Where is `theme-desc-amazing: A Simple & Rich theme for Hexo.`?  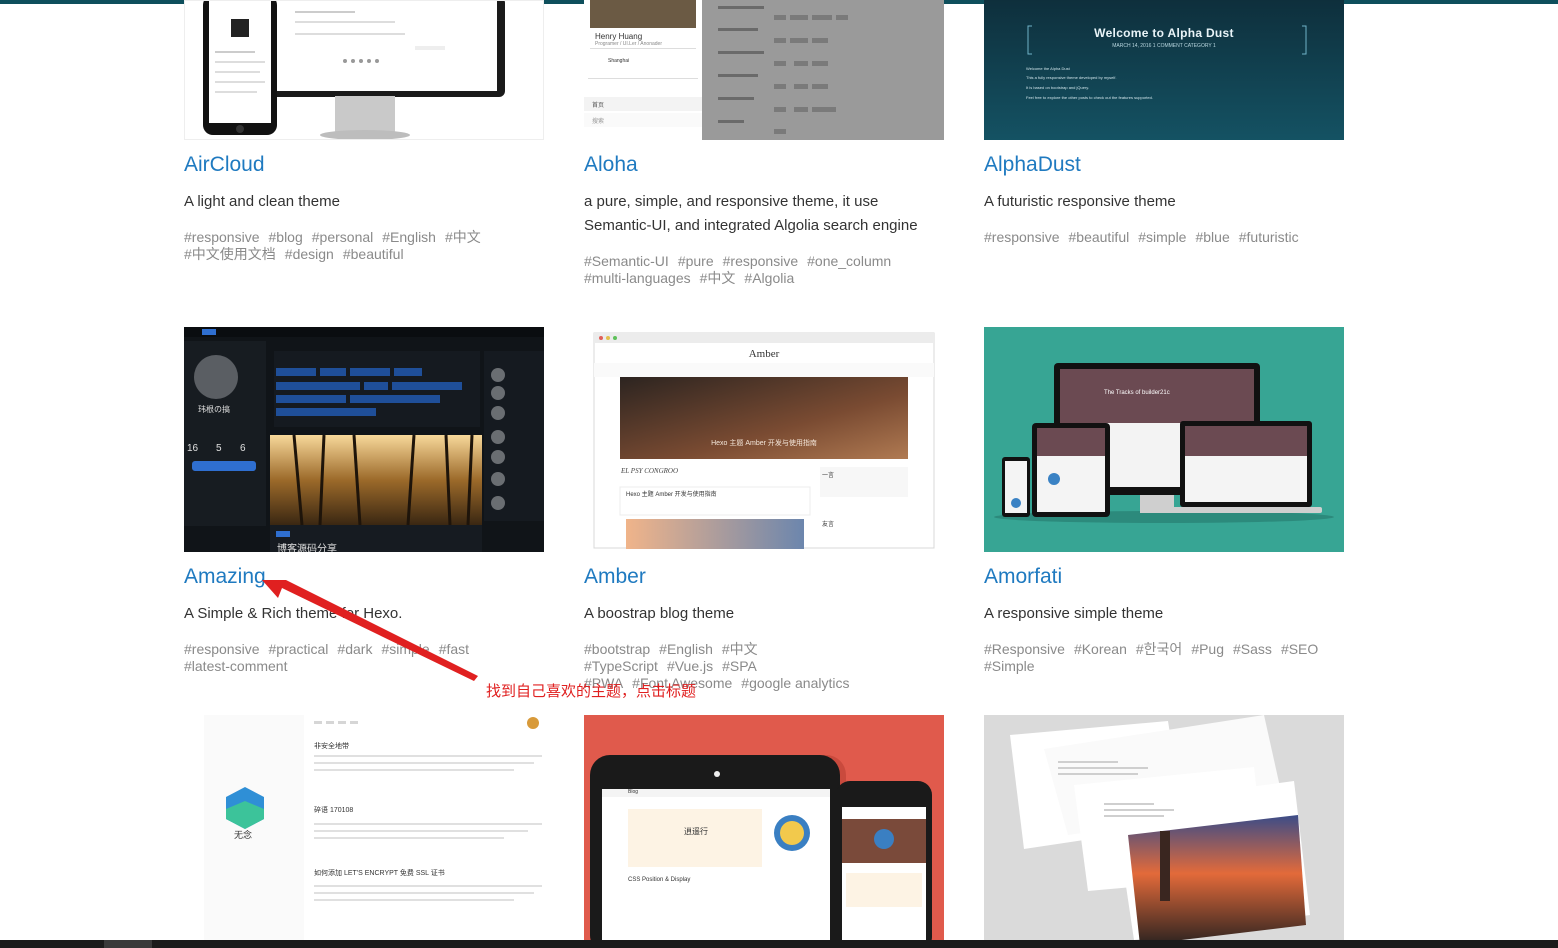
theme-desc-amazing: A Simple & Rich theme for Hexo. is located at coordinates (293, 613).